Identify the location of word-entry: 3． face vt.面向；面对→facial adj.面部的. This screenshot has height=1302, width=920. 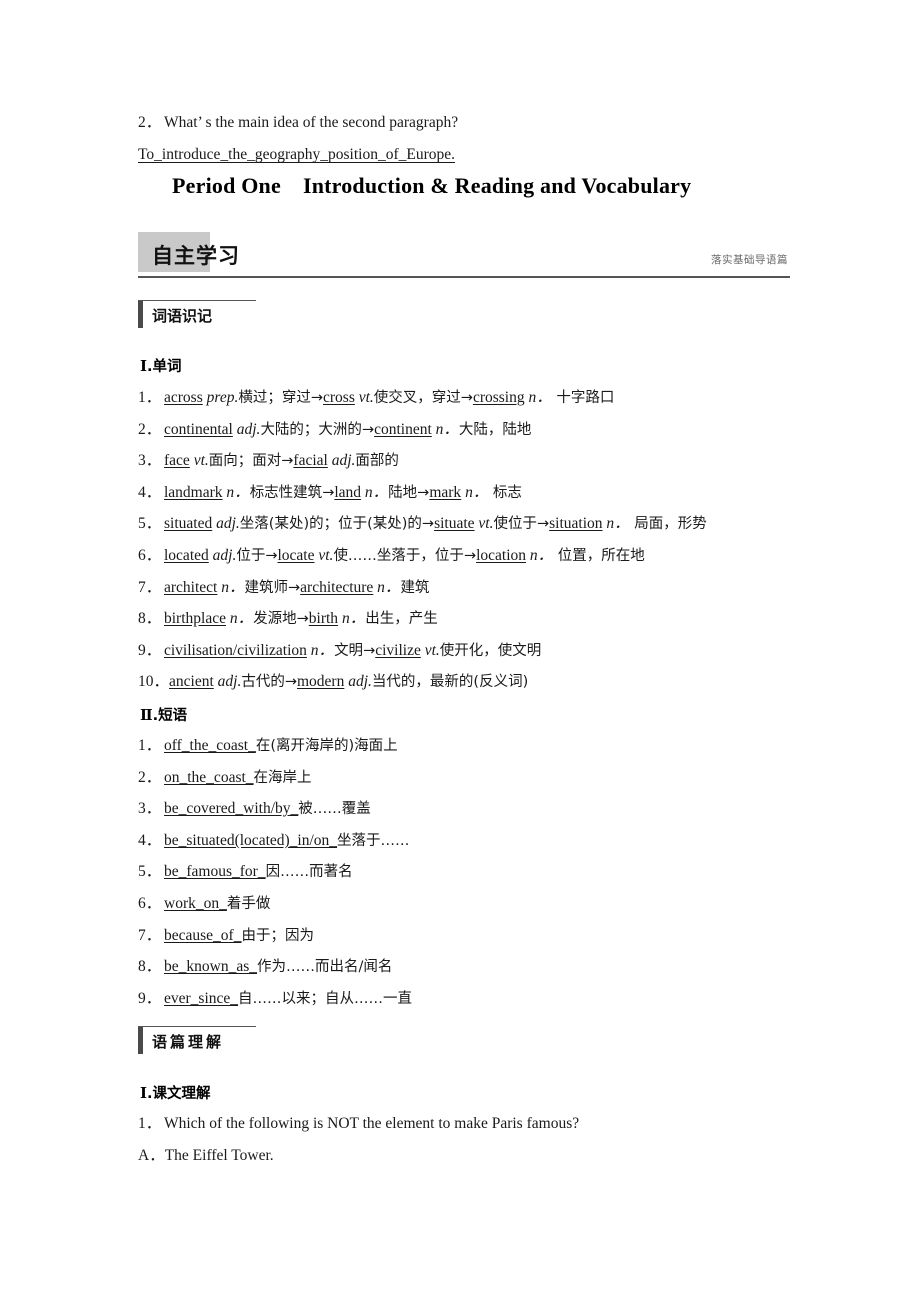
(268, 461).